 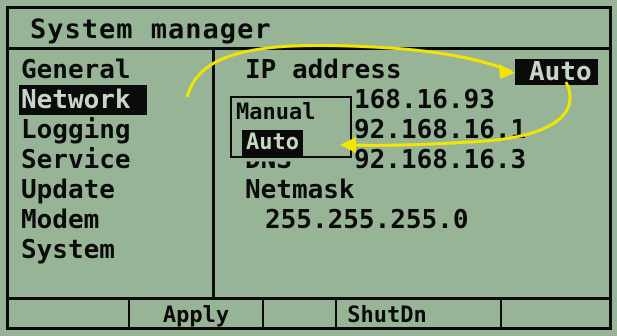 I want to click on arrow-to-auto-option, so click(x=459, y=114).